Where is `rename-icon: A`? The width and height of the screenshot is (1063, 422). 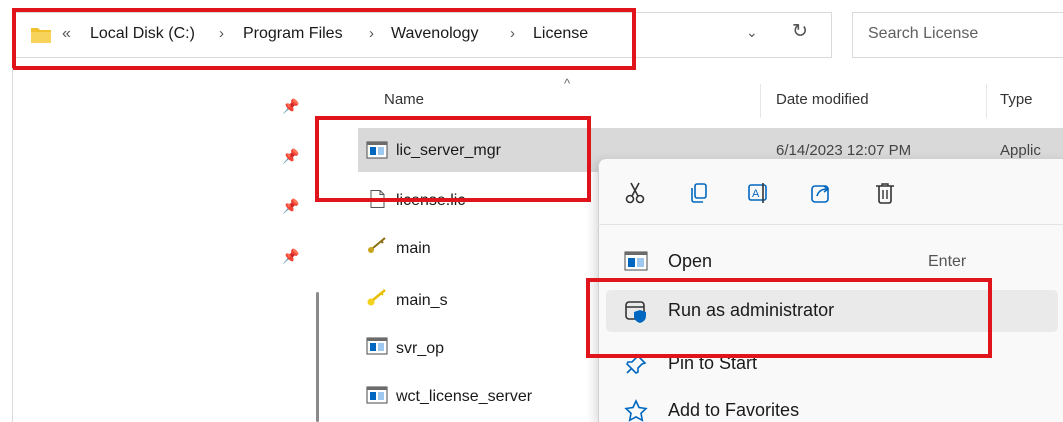
rename-icon: A is located at coordinates (759, 193).